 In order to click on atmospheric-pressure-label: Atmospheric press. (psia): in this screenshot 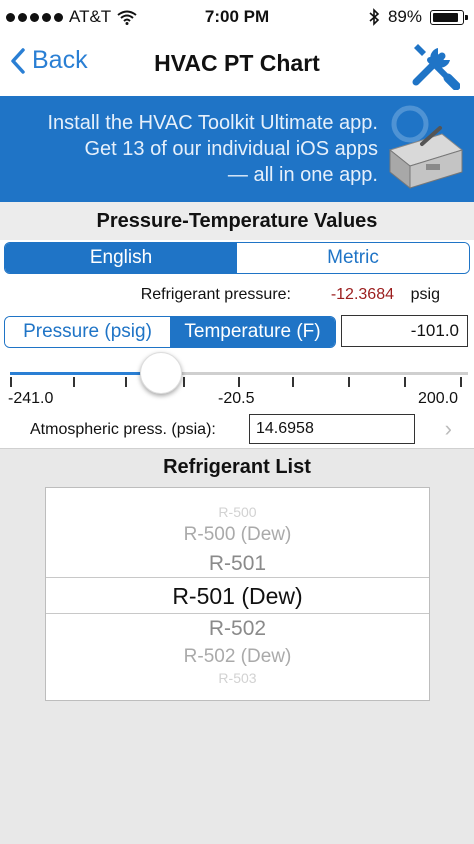, I will do `click(123, 429)`.